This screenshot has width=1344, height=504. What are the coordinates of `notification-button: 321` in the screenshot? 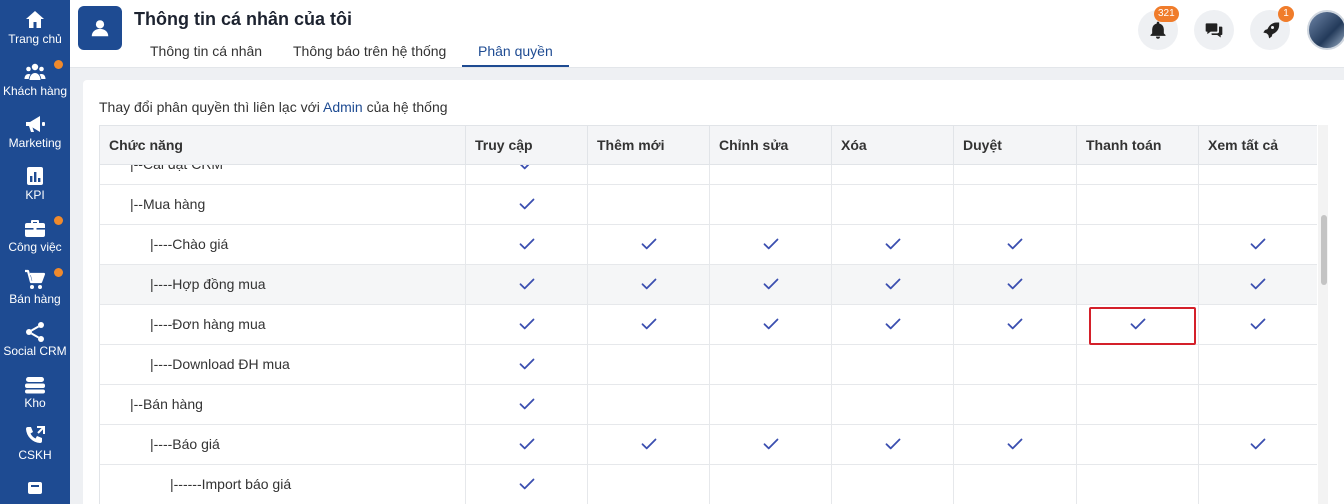 It's located at (1158, 28).